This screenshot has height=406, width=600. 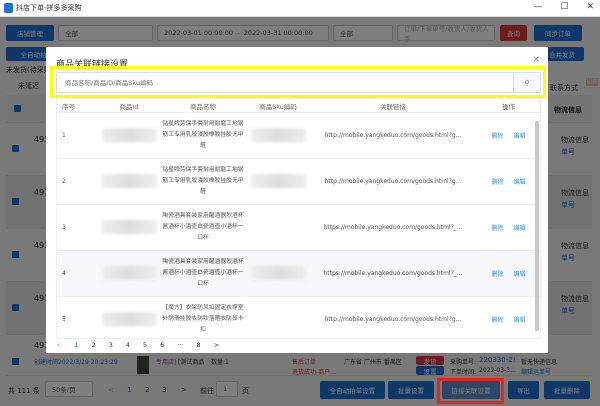 I want to click on close-button: ✕, so click(x=590, y=7).